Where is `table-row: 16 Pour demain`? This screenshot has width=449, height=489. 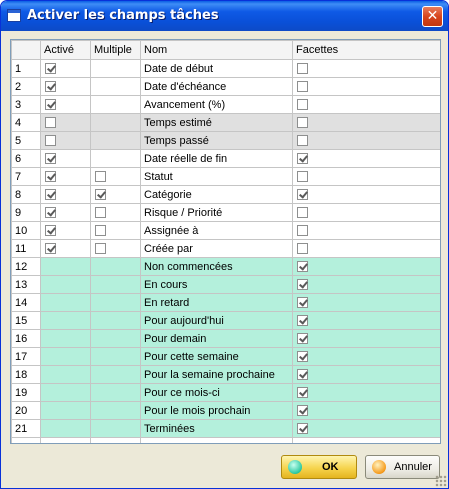 table-row: 16 Pour demain is located at coordinates (225, 338).